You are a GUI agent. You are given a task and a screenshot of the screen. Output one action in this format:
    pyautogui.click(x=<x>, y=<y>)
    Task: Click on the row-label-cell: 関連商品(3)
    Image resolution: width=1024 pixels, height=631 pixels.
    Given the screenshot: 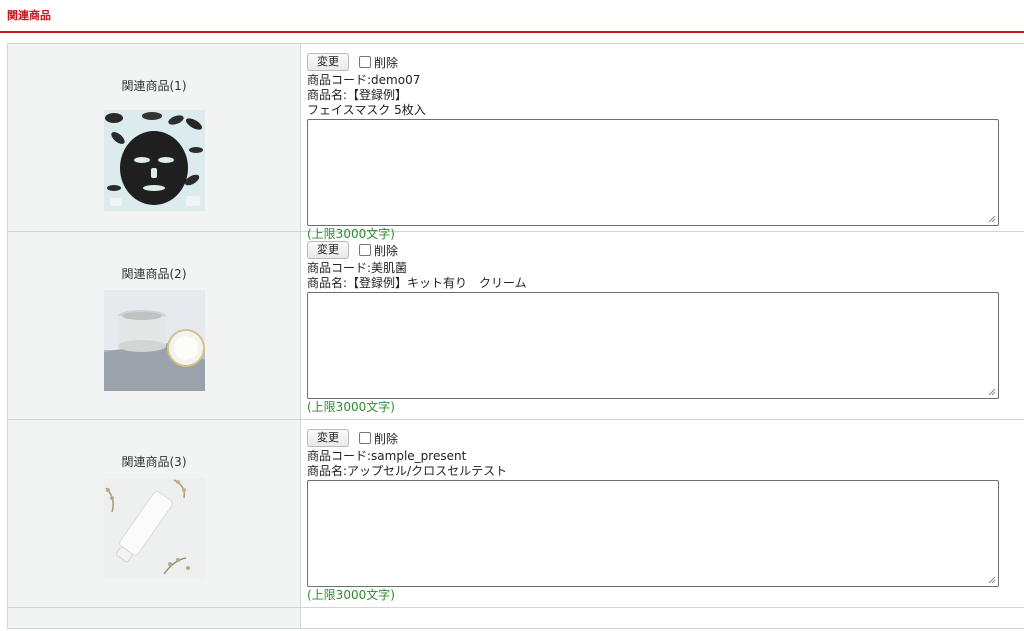 What is the action you would take?
    pyautogui.click(x=154, y=513)
    